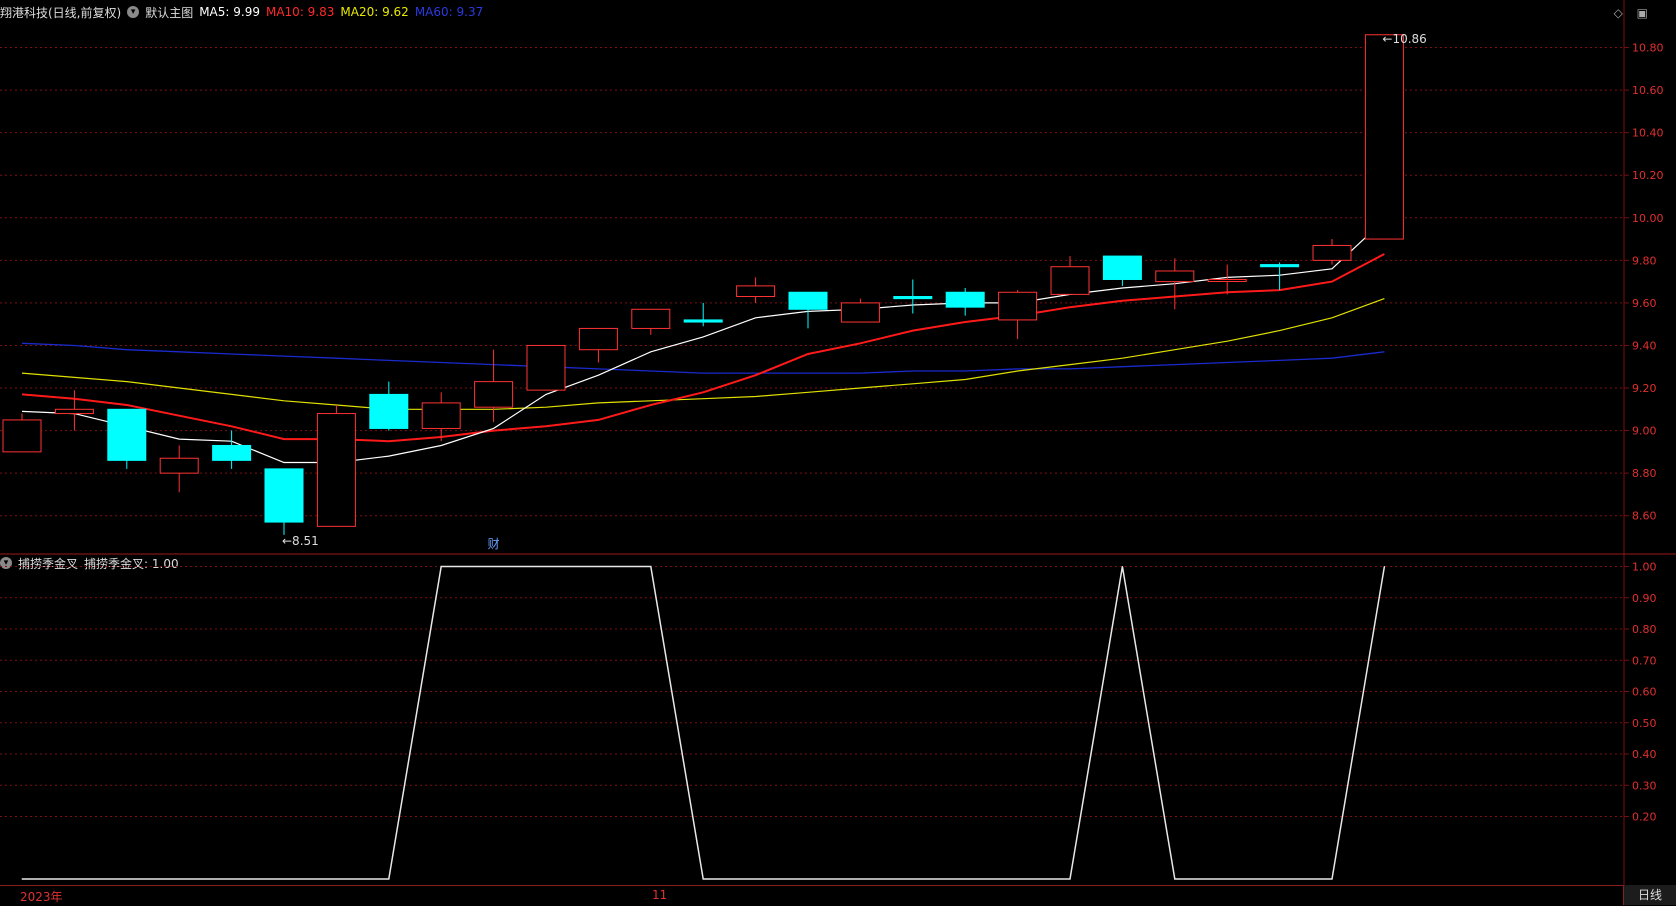 Image resolution: width=1676 pixels, height=906 pixels. Describe the element at coordinates (1644, 303) in the screenshot. I see `y-tick-label: 9.60` at that location.